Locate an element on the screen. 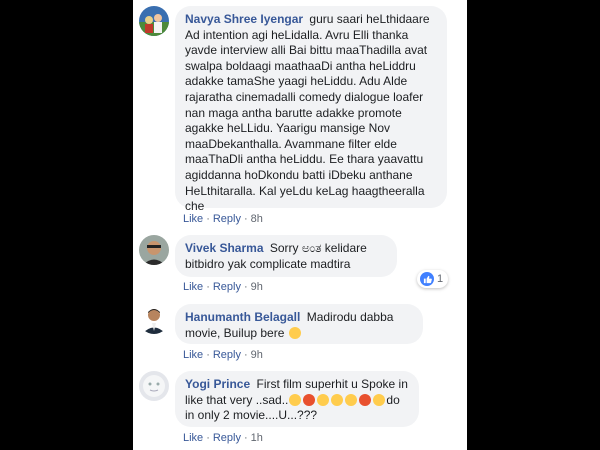  comment-author: Hanumanth Belagall is located at coordinates (242, 317).